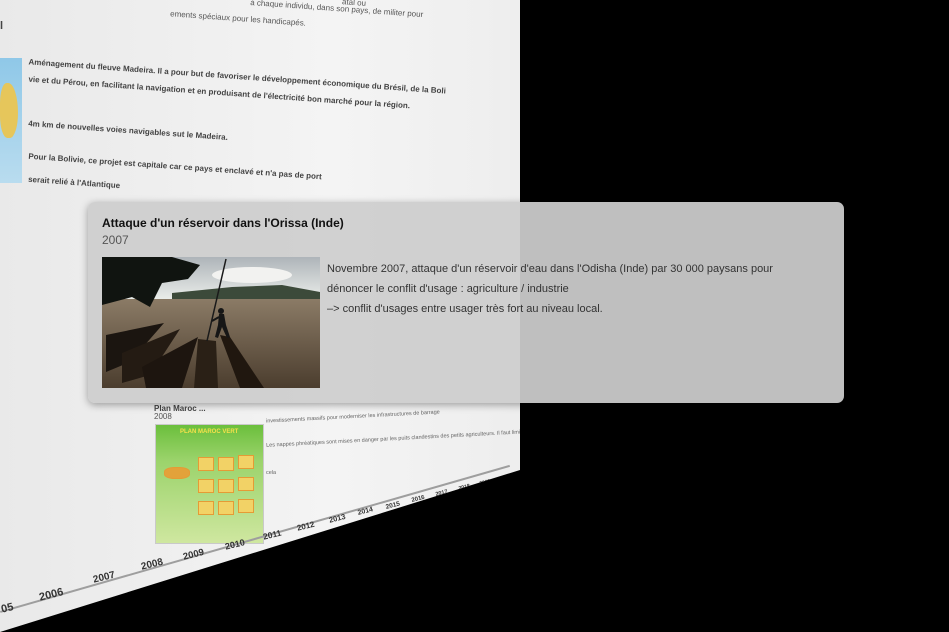 The image size is (949, 632). Describe the element at coordinates (7, 608) in the screenshot. I see `timeline-year-label: 05` at that location.